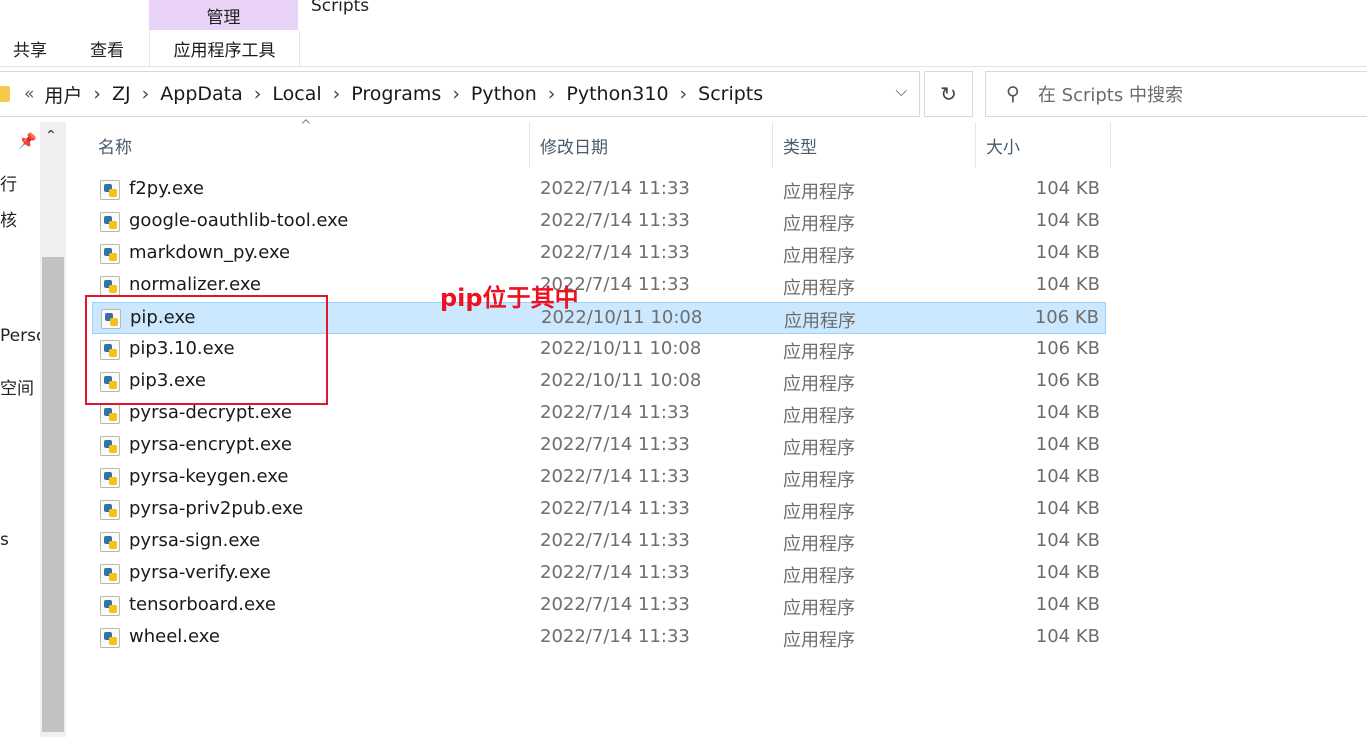 The height and width of the screenshot is (737, 1367). What do you see at coordinates (239, 220) in the screenshot?
I see `file-name: google-oauthlib-tool.exe` at bounding box center [239, 220].